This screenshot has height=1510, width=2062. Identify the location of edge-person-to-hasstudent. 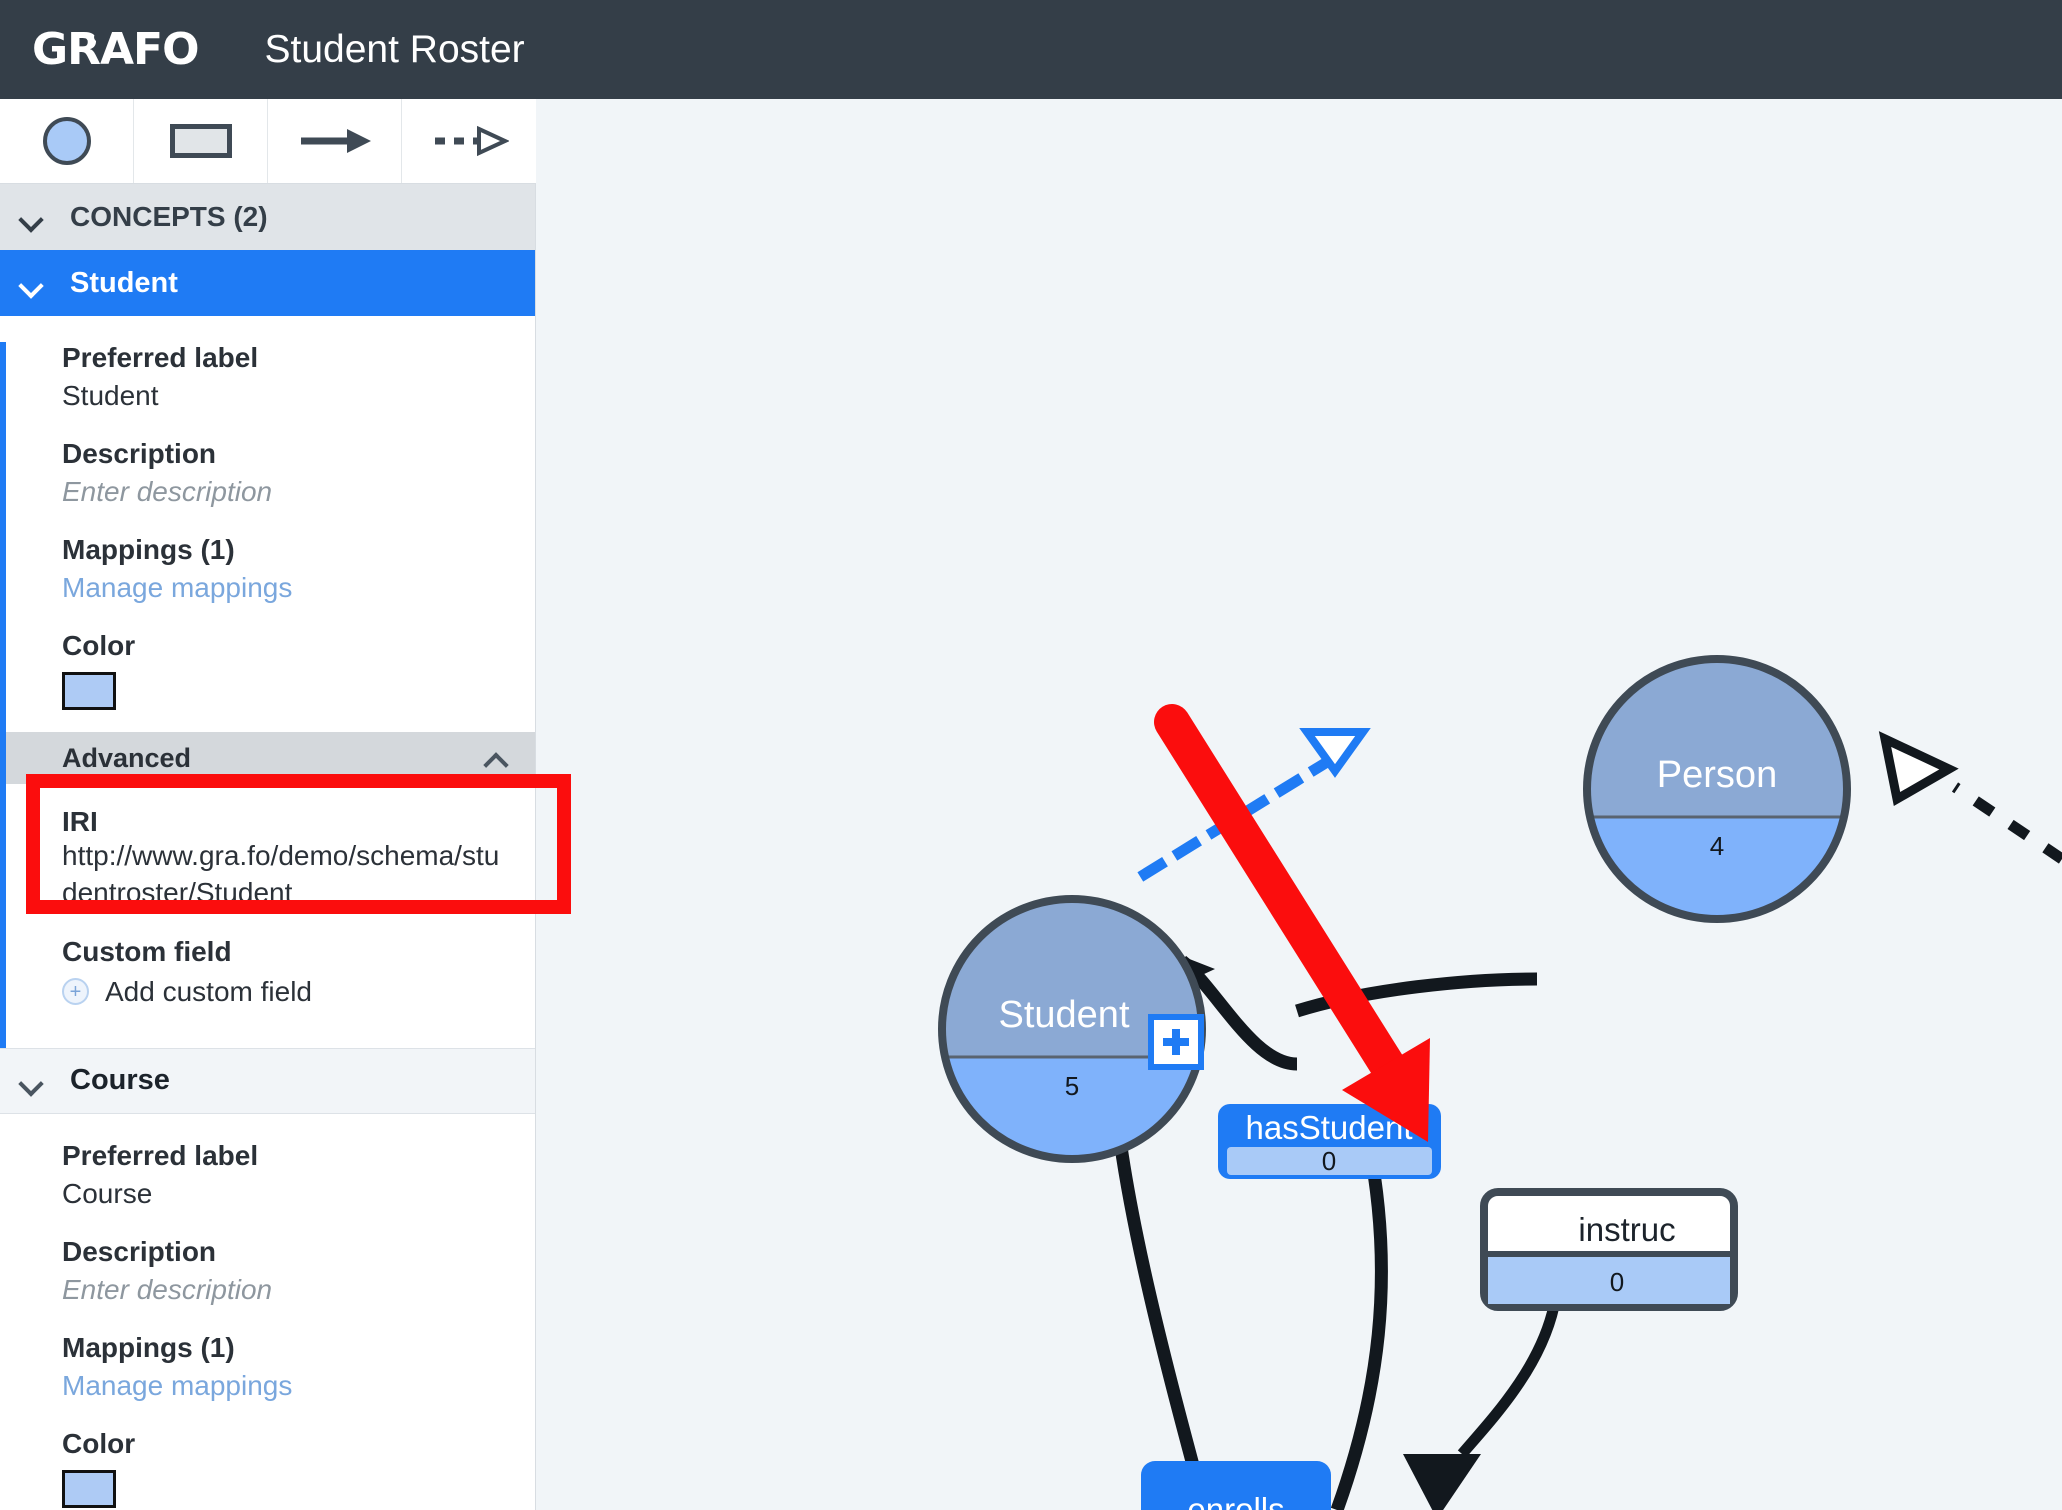
(1416, 995).